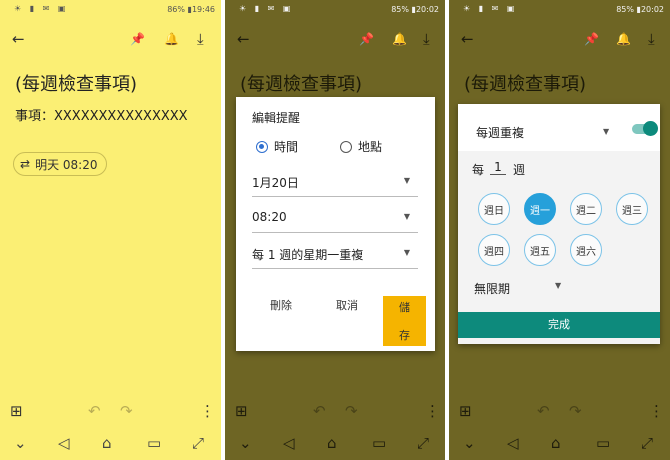 This screenshot has width=670, height=460. What do you see at coordinates (404, 335) in the screenshot?
I see `save-label-bottom: 存` at bounding box center [404, 335].